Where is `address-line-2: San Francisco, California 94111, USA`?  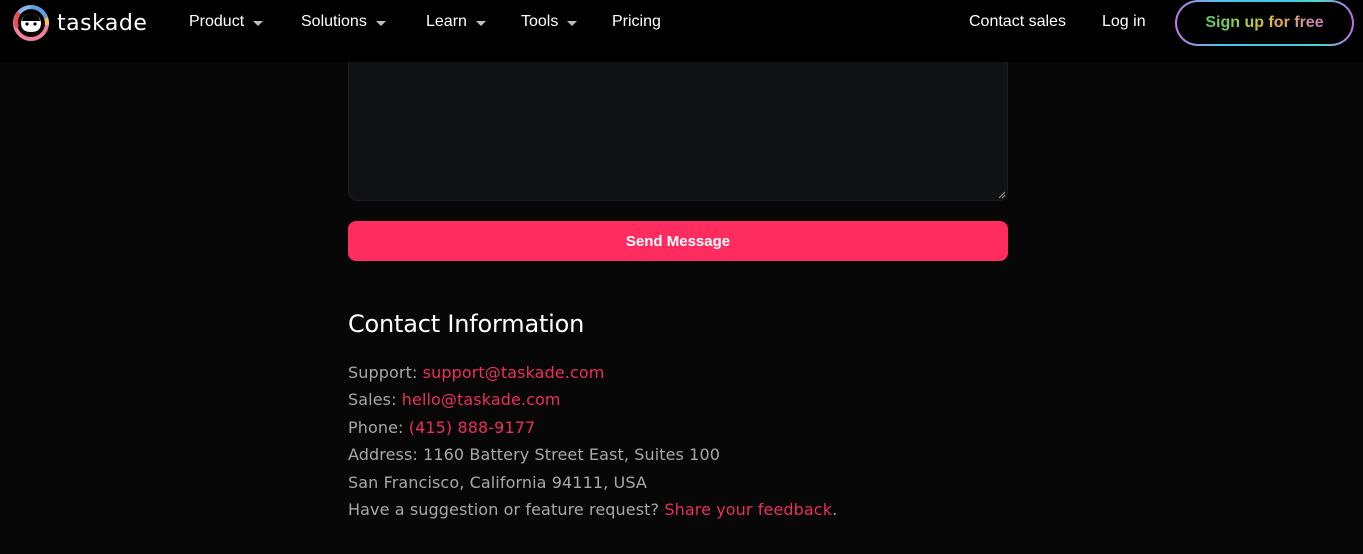
address-line-2: San Francisco, California 94111, USA is located at coordinates (497, 482).